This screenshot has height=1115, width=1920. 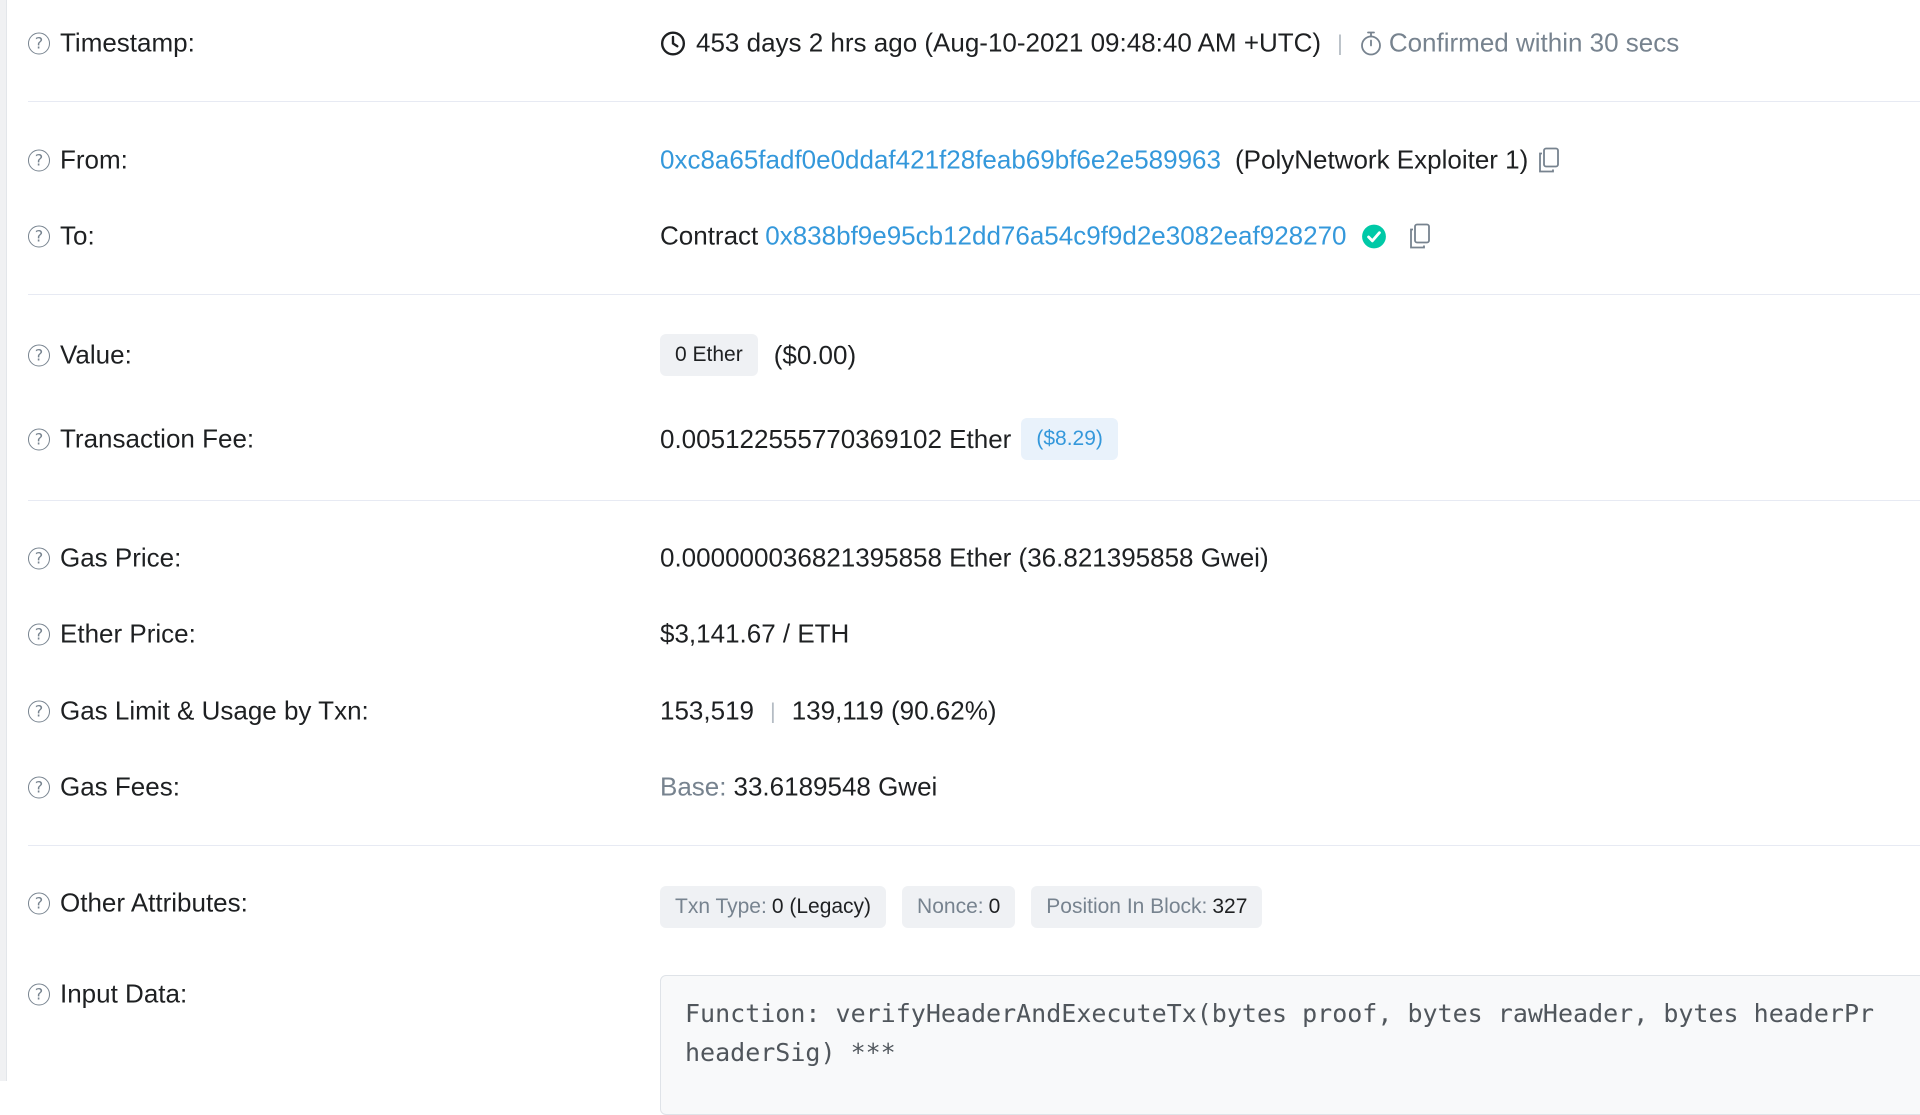 I want to click on gas-fees-label: Gas Fees:, so click(x=120, y=786).